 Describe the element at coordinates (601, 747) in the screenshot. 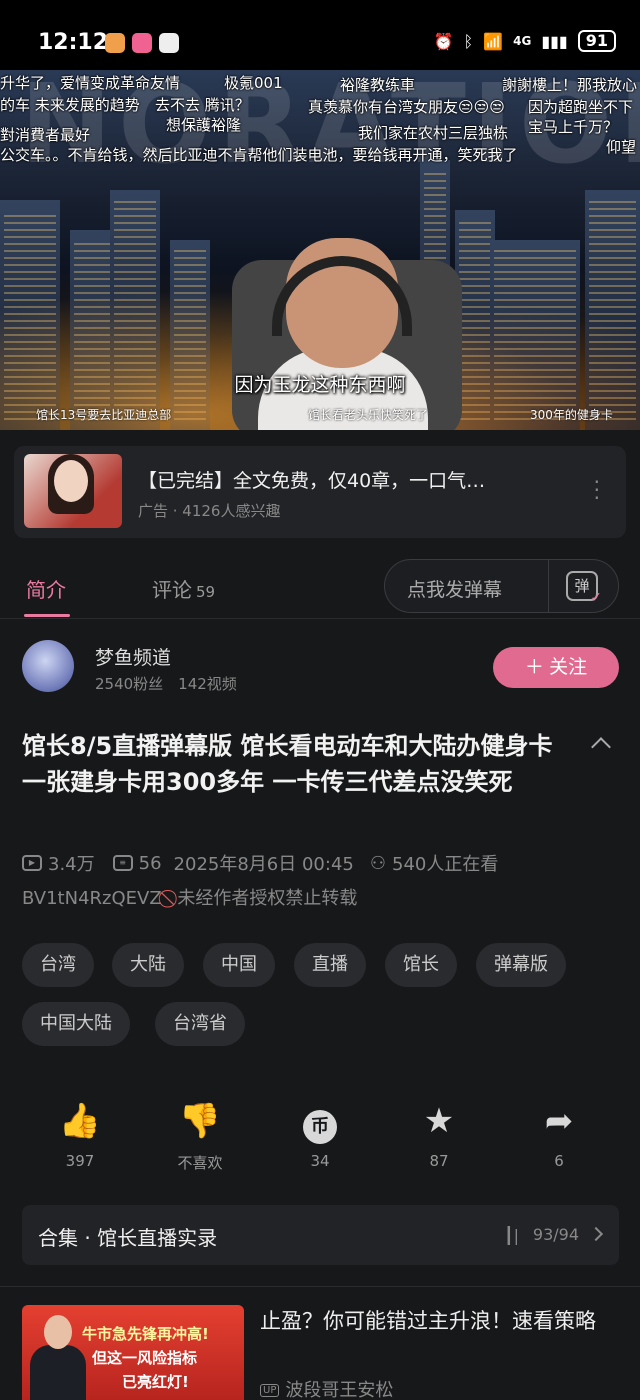

I see `collapse-chevron-icon` at that location.